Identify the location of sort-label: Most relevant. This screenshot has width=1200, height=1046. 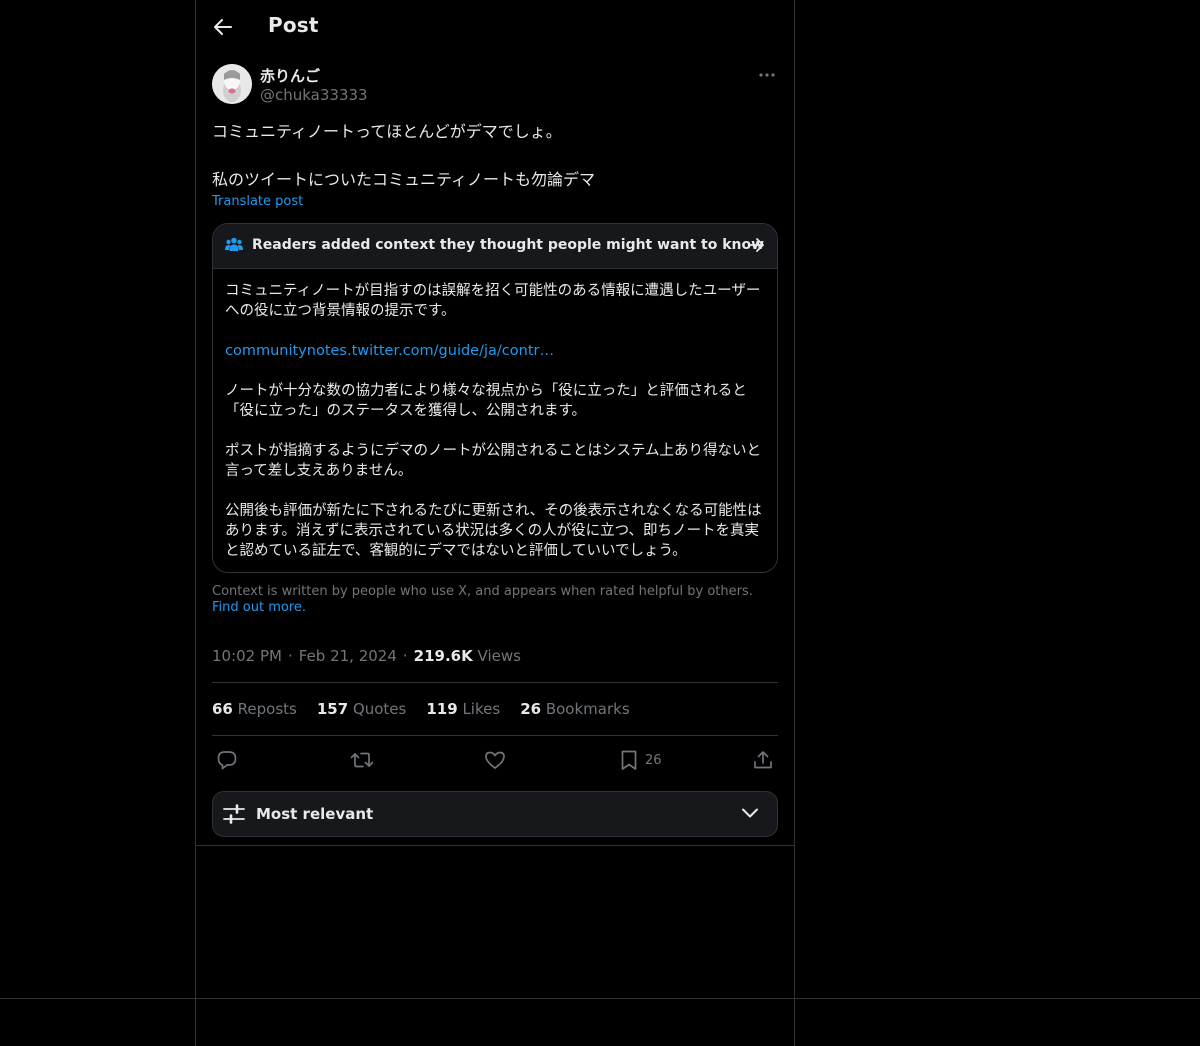
(315, 814).